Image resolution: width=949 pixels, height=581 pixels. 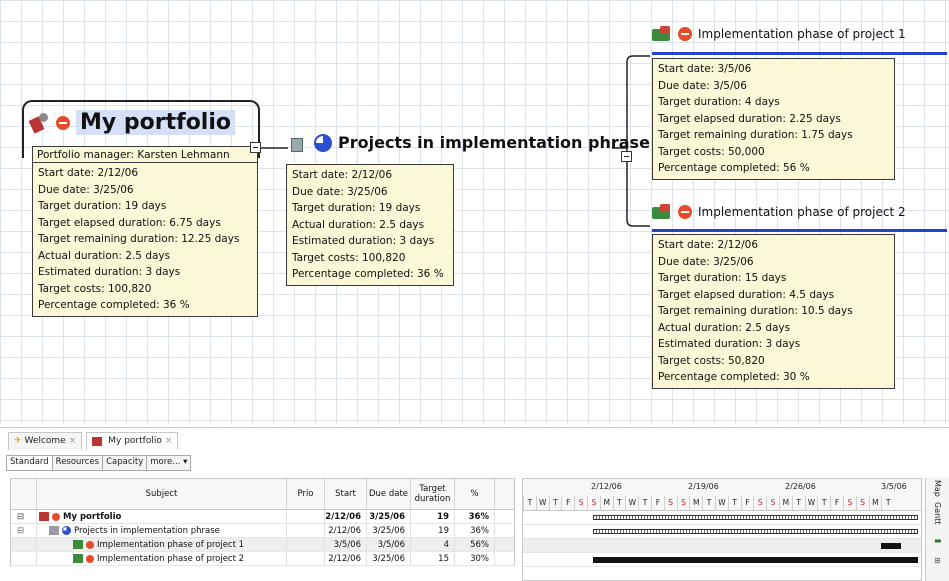 I want to click on impl2-underline, so click(x=799, y=230).